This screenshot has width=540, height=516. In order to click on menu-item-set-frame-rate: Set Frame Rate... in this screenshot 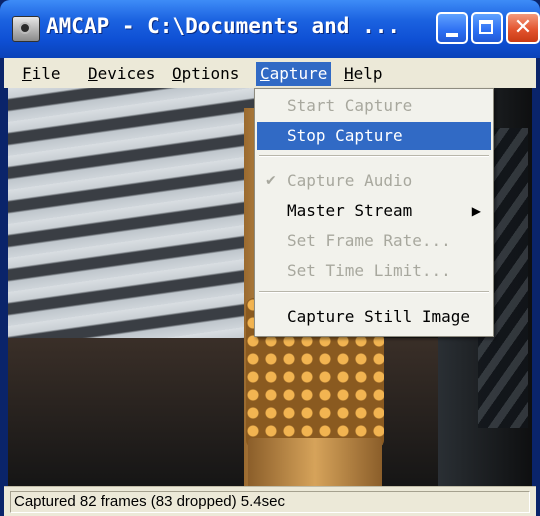, I will do `click(374, 241)`.